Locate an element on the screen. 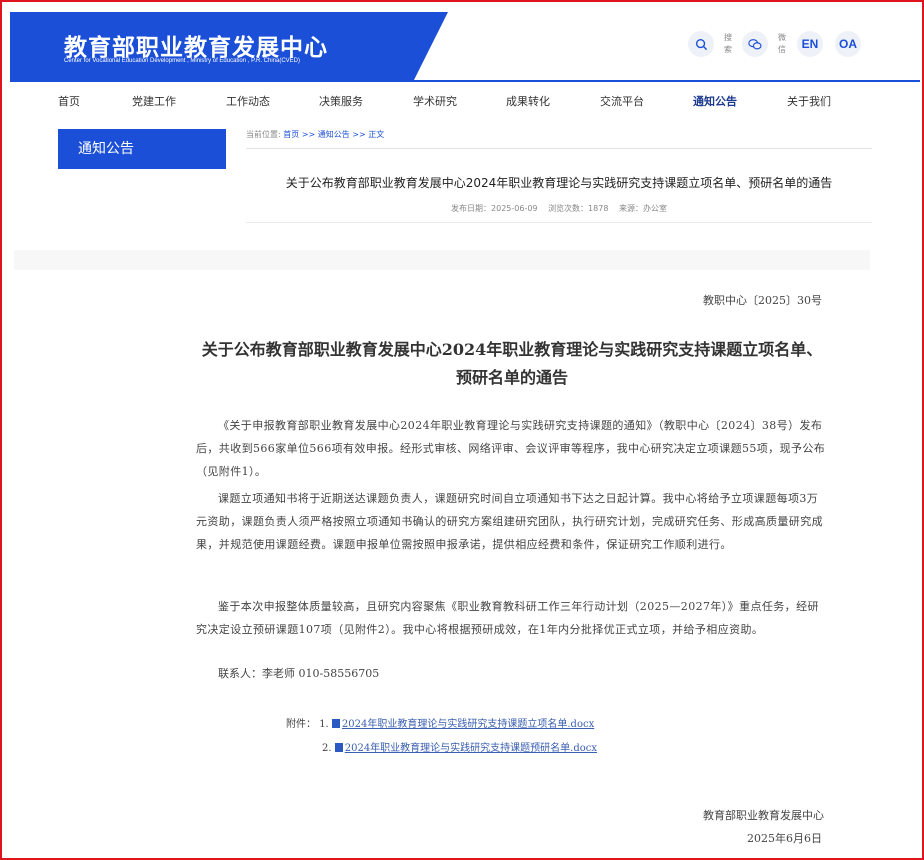 This screenshot has height=860, width=924. nav-item-notices: 通知公告 is located at coordinates (715, 101).